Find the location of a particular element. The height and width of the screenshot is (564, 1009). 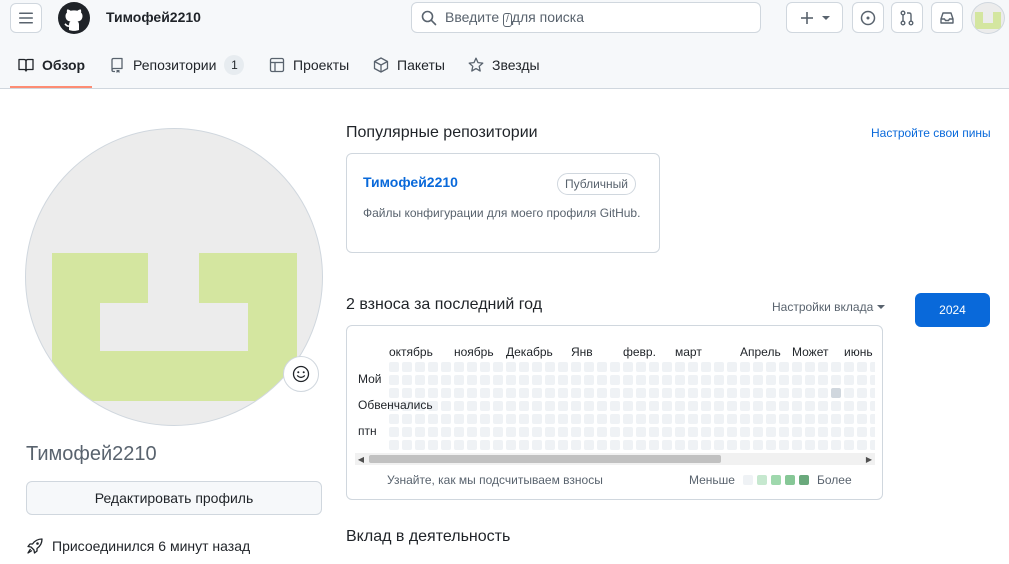

repo-name-link: Тимофей2210 is located at coordinates (410, 182).